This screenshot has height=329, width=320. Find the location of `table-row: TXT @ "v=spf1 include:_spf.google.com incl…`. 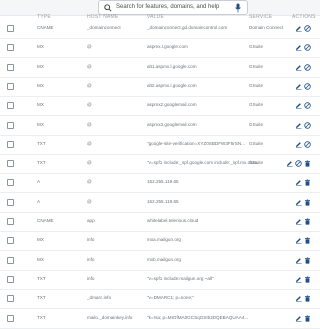

table-row: TXT @ "v=spf1 include:_spf.google.com incl… is located at coordinates (160, 165).